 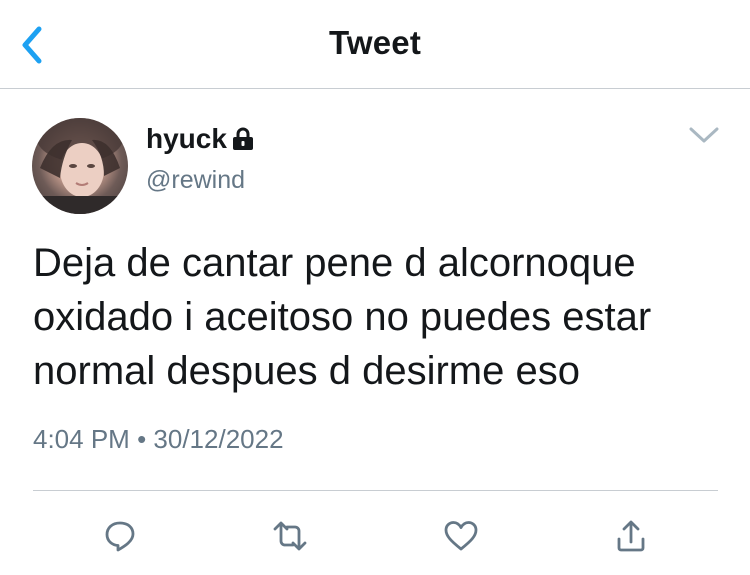 I want to click on retweet-button, so click(x=290, y=536).